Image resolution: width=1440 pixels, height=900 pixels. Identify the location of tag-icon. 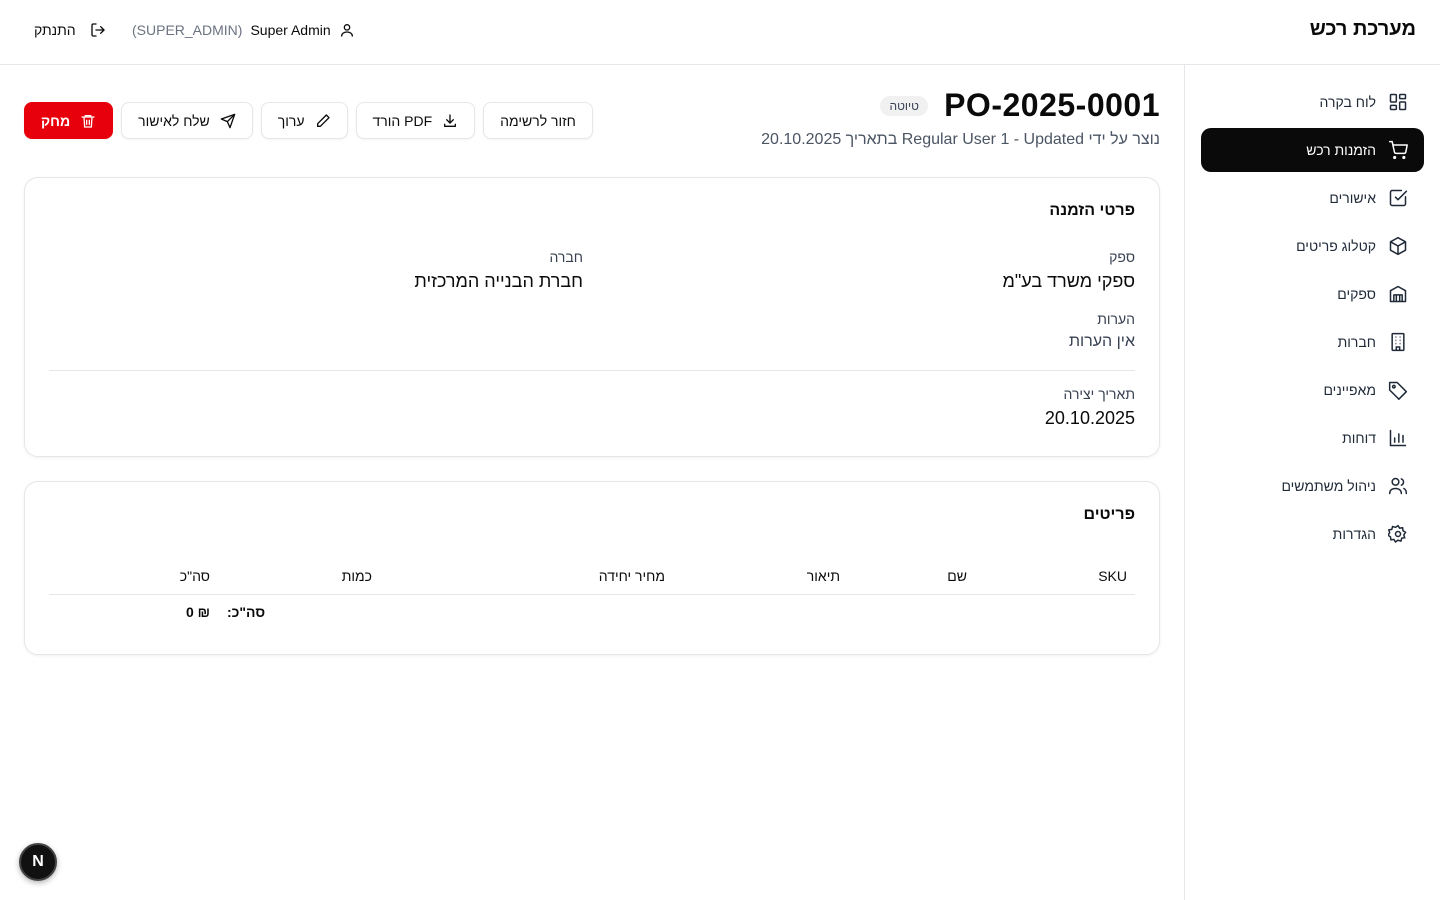
(1398, 390).